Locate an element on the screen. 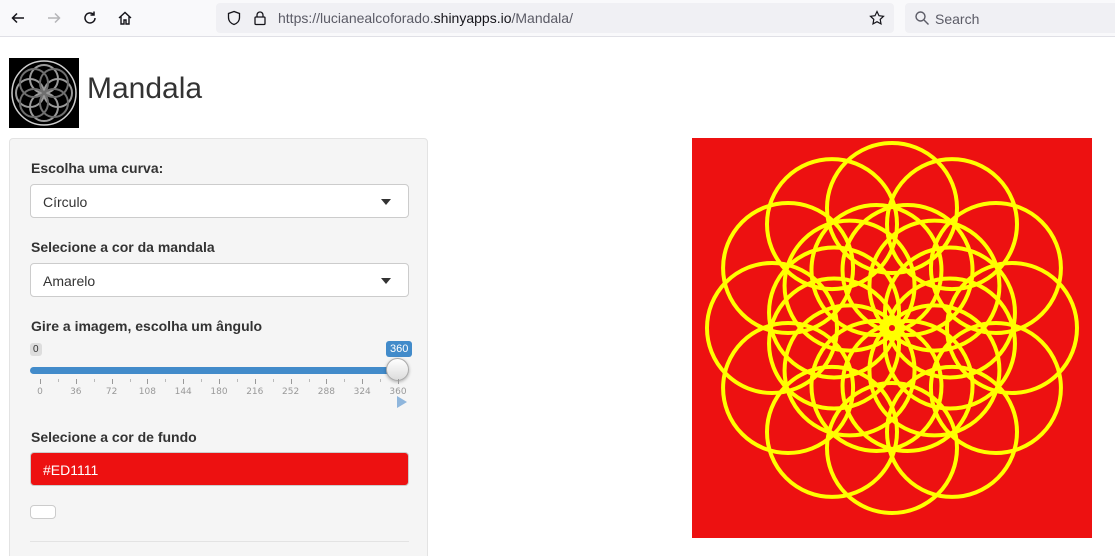 This screenshot has height=556, width=1115. slider-min-label: 0 is located at coordinates (36, 349).